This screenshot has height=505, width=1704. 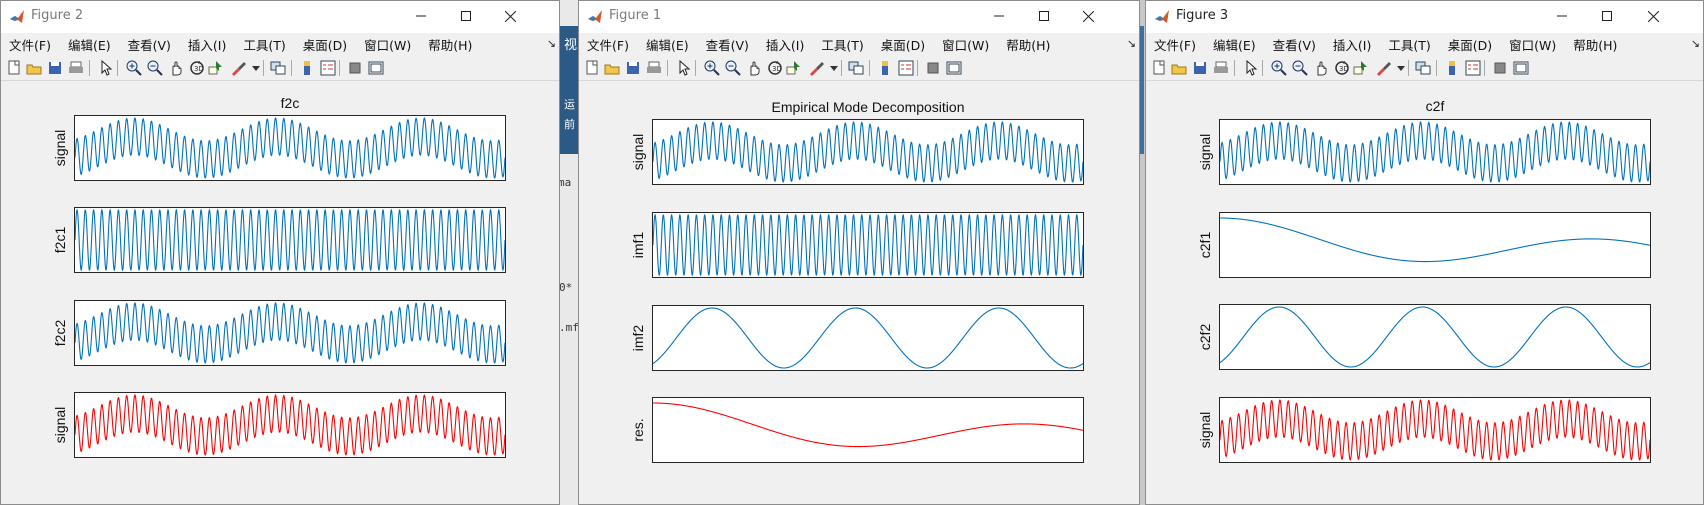 What do you see at coordinates (842, 44) in the screenshot?
I see `menu-item: 工具(T)` at bounding box center [842, 44].